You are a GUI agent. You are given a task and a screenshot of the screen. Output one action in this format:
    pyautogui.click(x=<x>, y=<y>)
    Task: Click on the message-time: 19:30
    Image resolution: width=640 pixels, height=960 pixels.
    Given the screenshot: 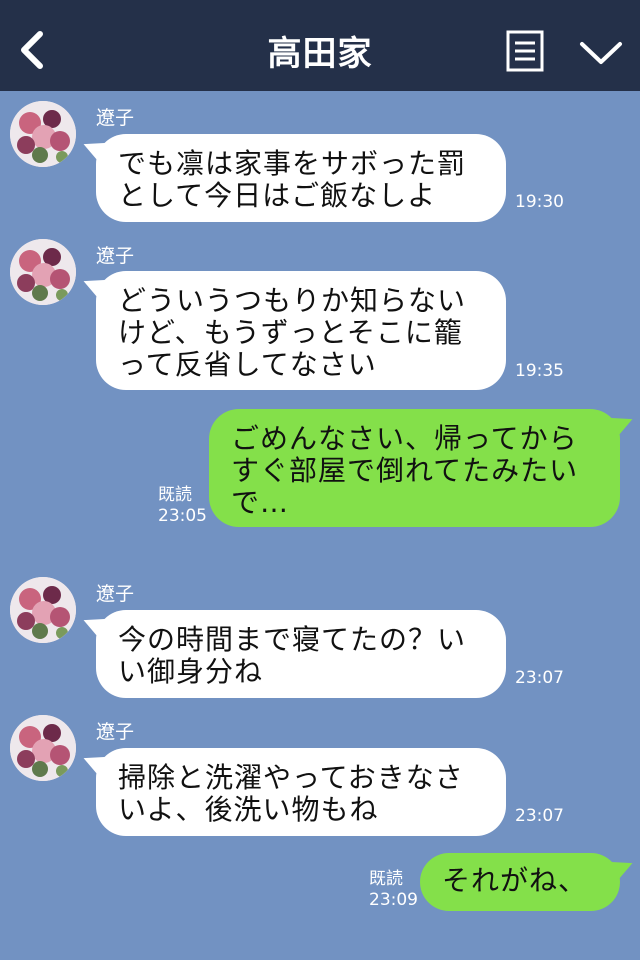 What is the action you would take?
    pyautogui.click(x=539, y=202)
    